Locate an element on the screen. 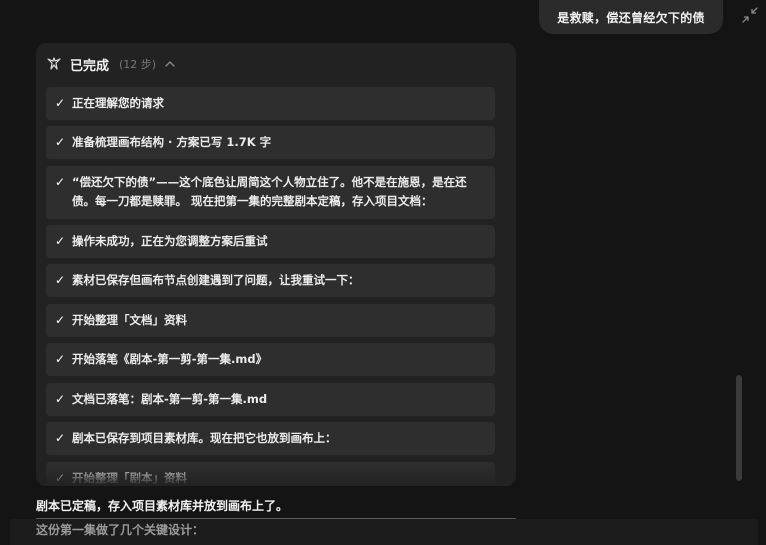 This screenshot has width=766, height=545. step-label: 正在理解您的请求 is located at coordinates (118, 103).